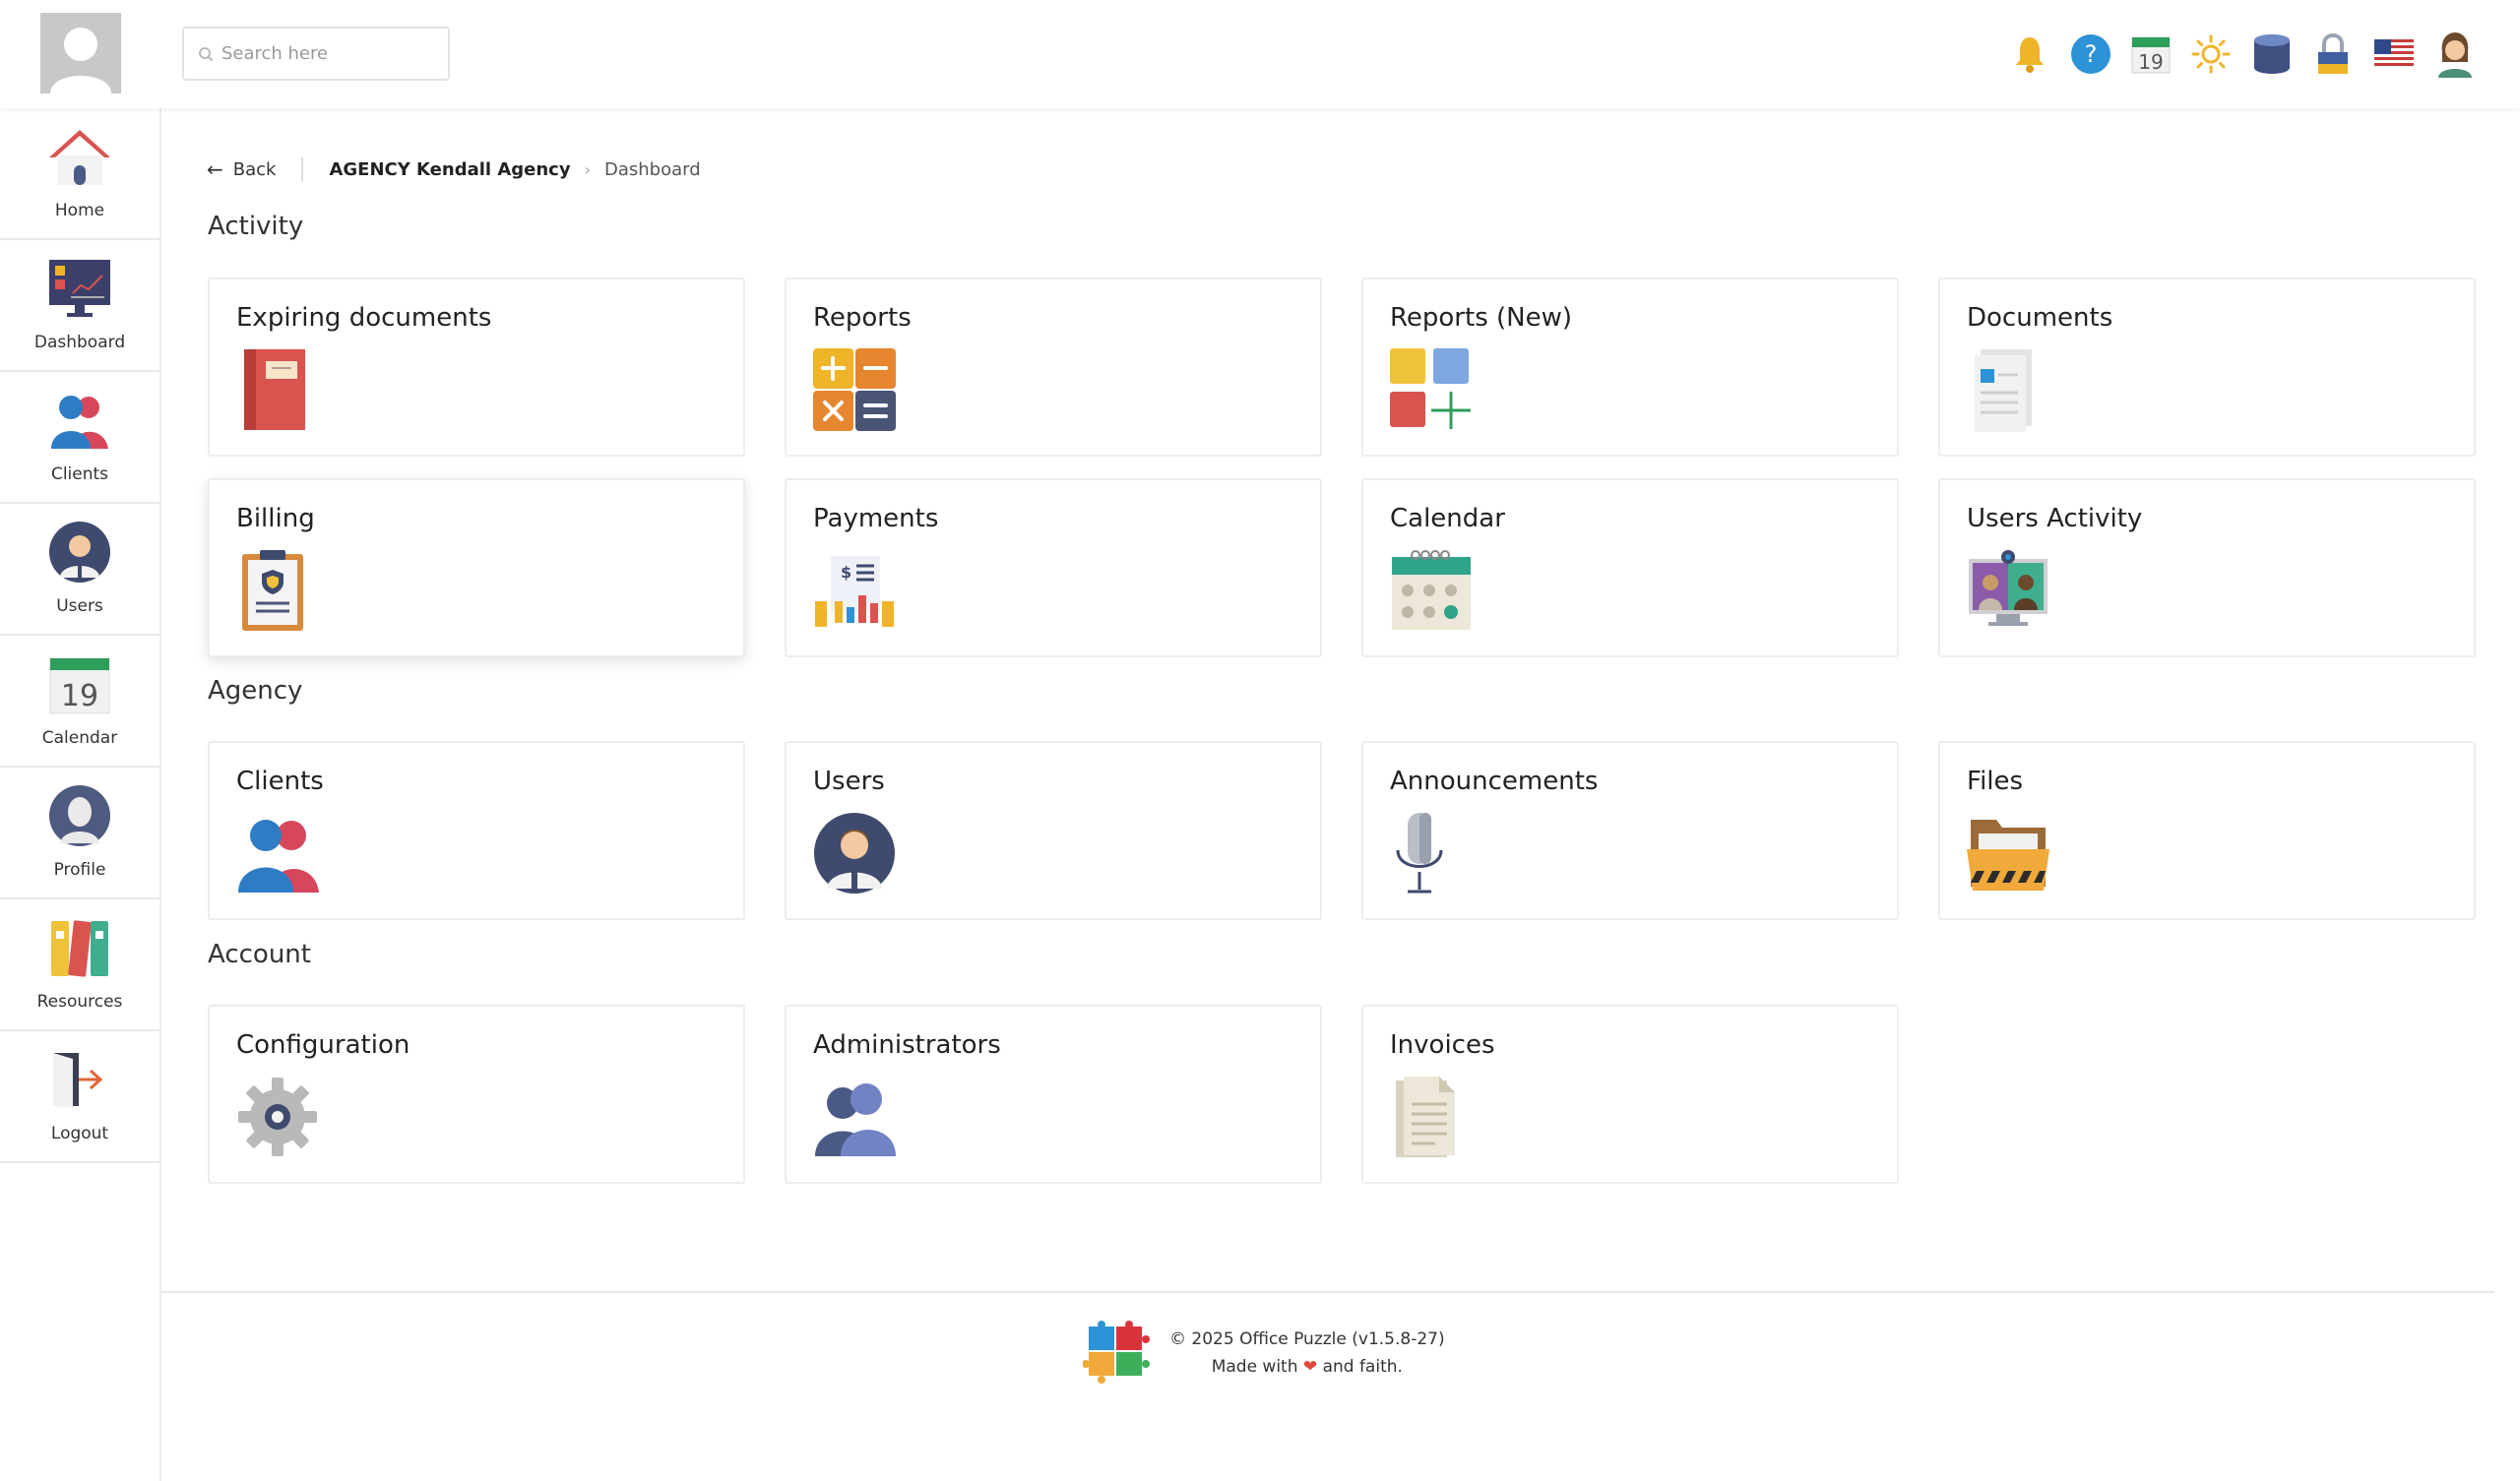 The width and height of the screenshot is (2520, 1481). Describe the element at coordinates (2207, 830) in the screenshot. I see `card-files: Files` at that location.